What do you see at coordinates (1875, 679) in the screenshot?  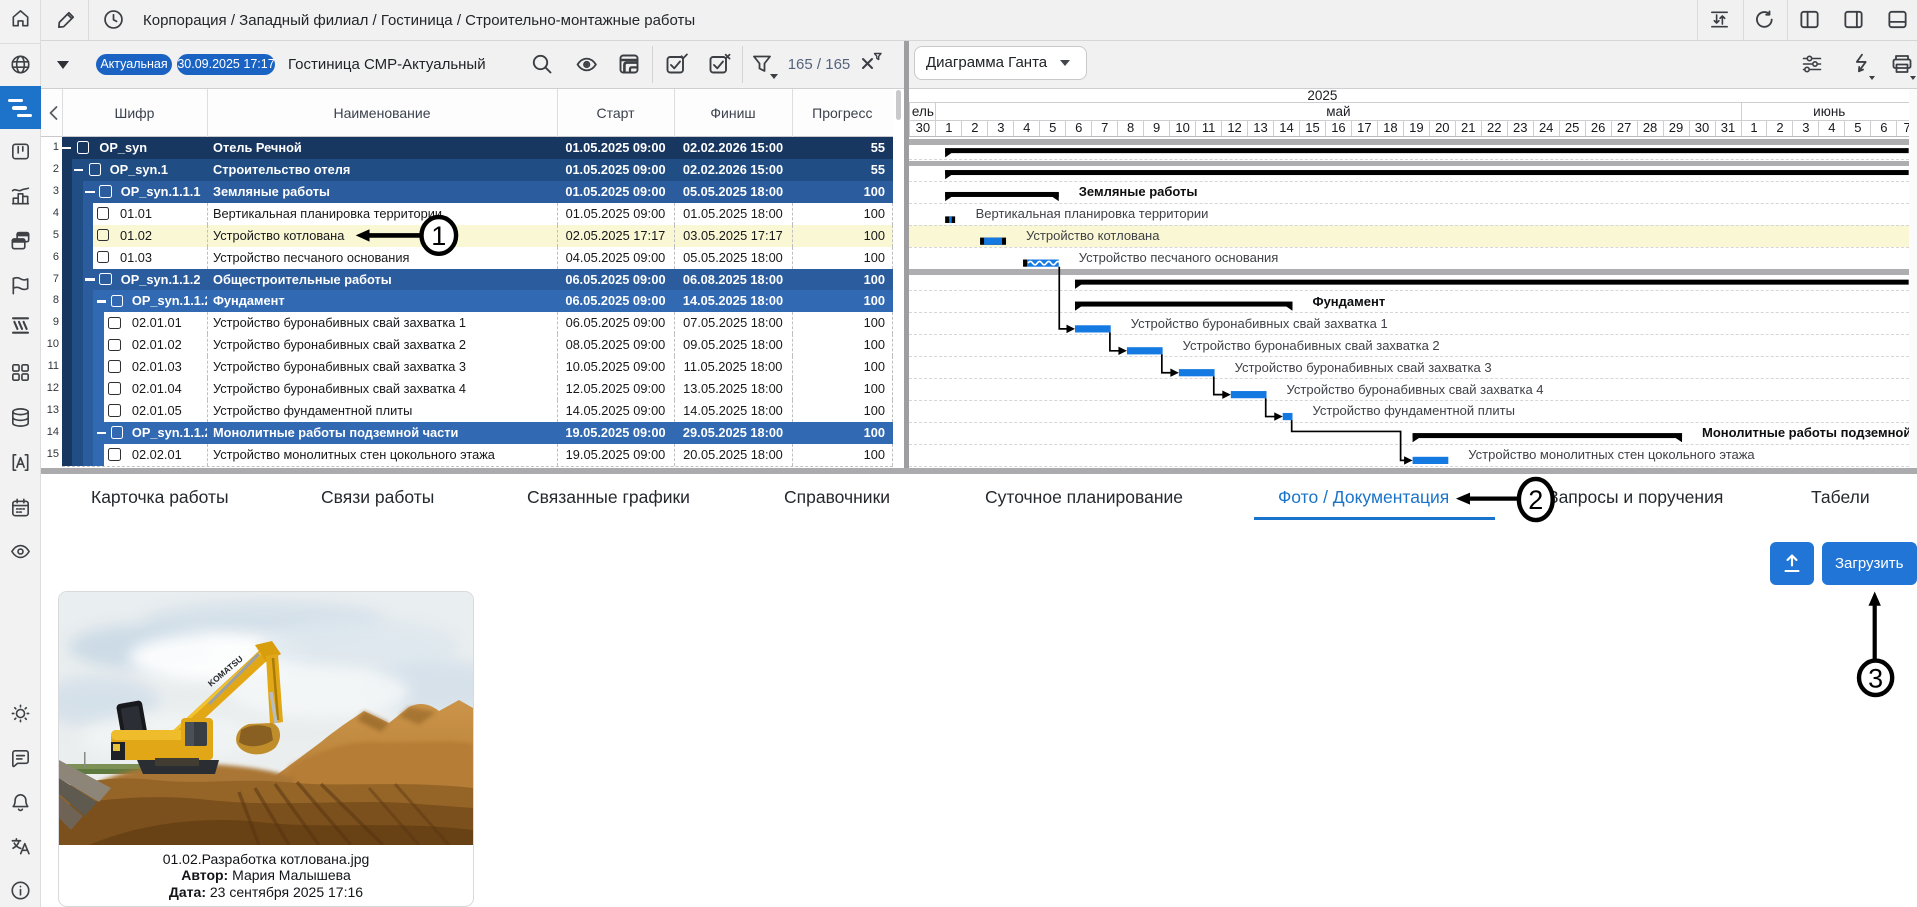 I see `svg-text: 3` at bounding box center [1875, 679].